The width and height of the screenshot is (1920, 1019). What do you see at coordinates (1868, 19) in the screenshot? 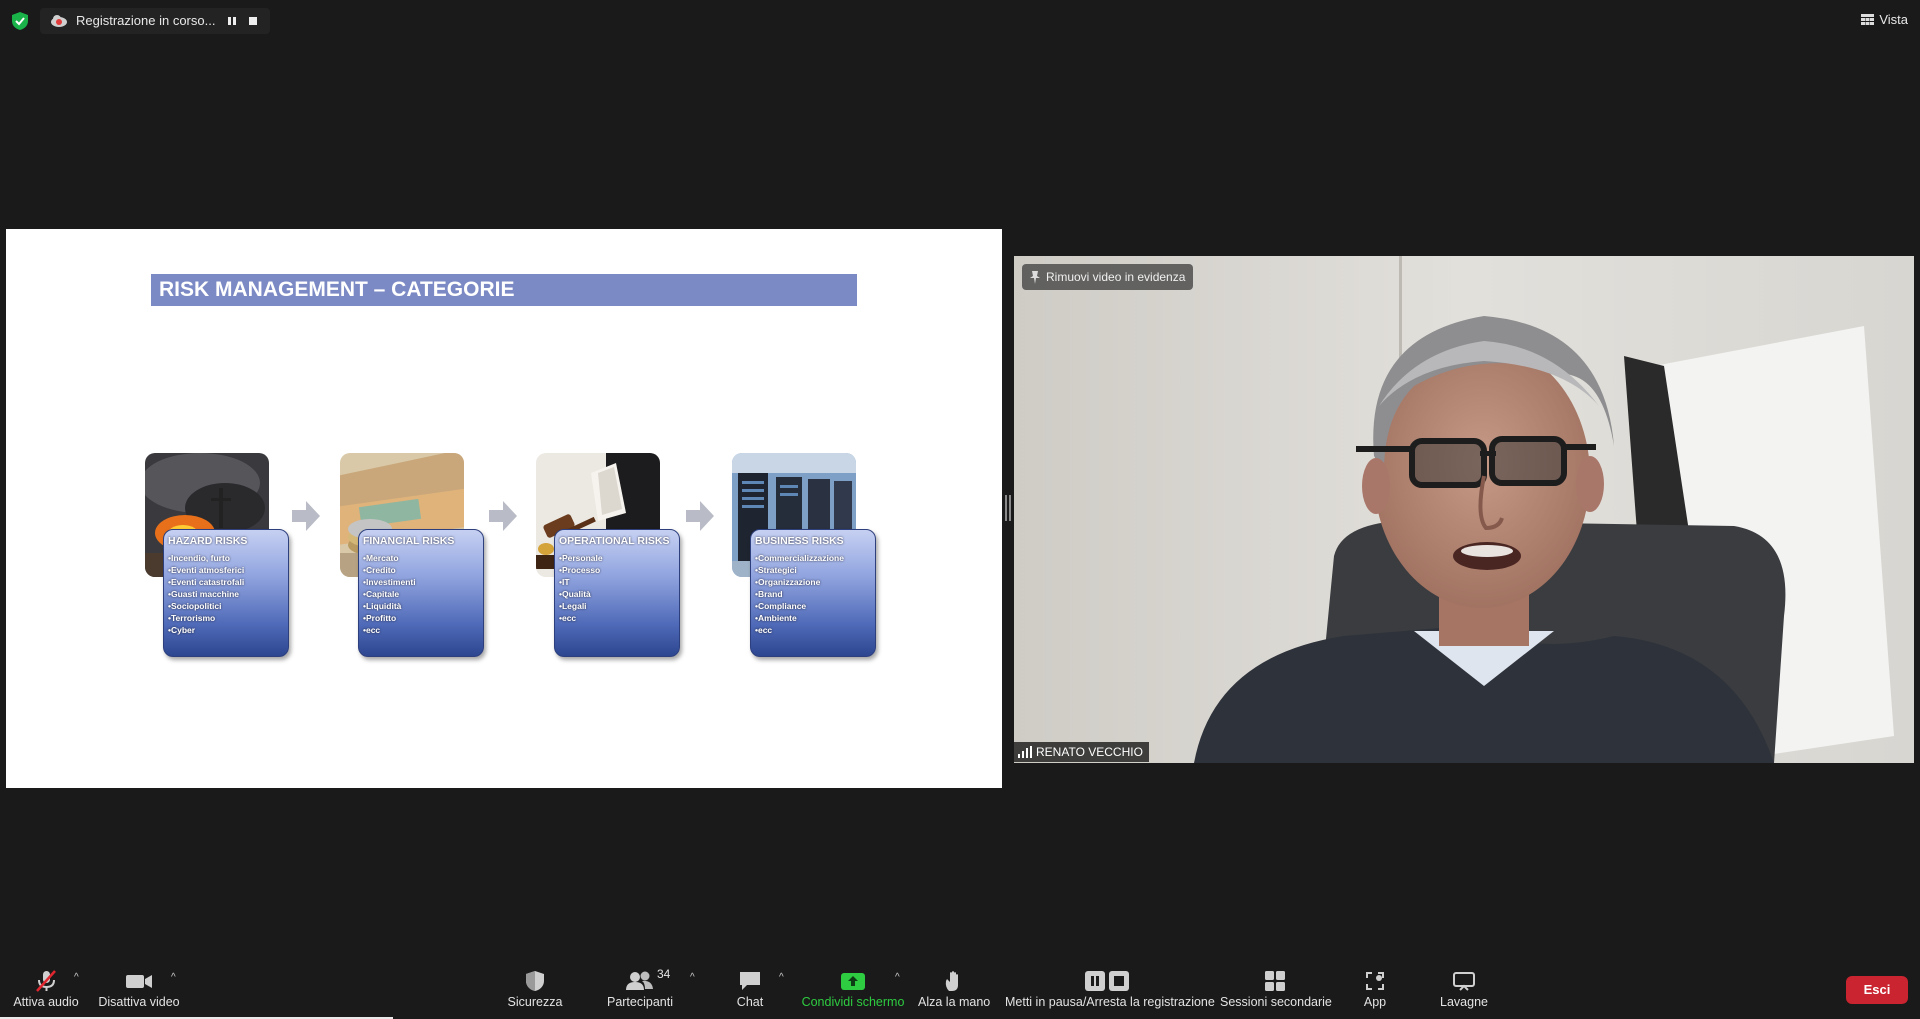
I see `grid-view-icon` at bounding box center [1868, 19].